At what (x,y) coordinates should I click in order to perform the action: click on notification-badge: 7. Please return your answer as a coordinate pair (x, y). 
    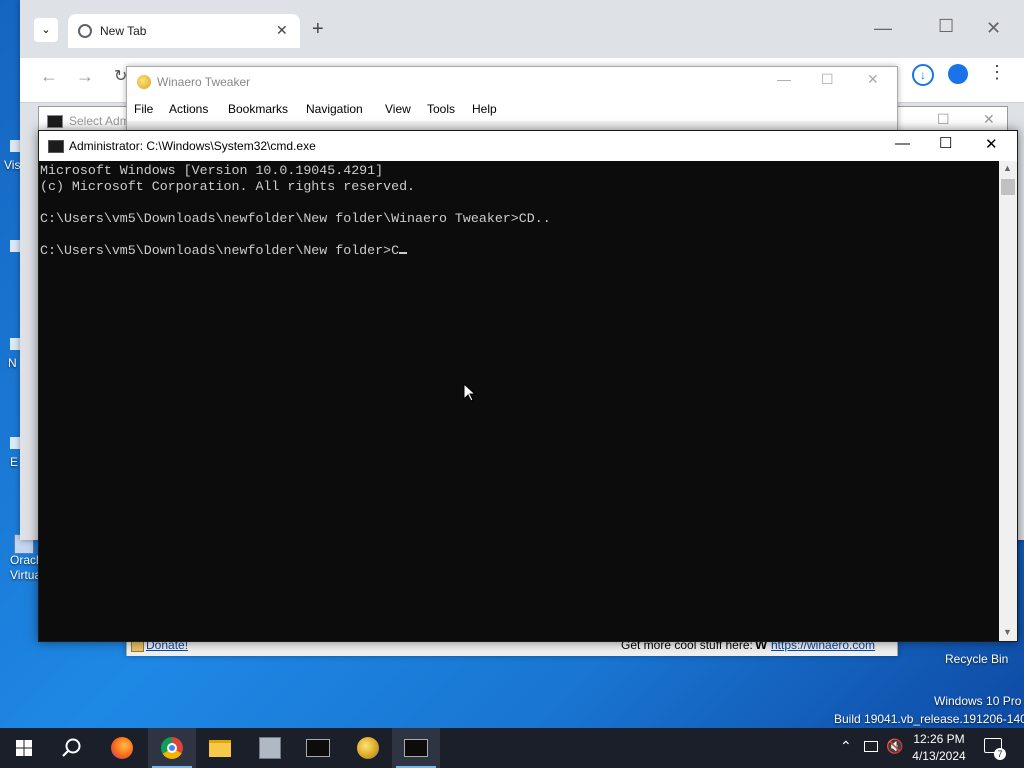
    Looking at the image, I should click on (1000, 754).